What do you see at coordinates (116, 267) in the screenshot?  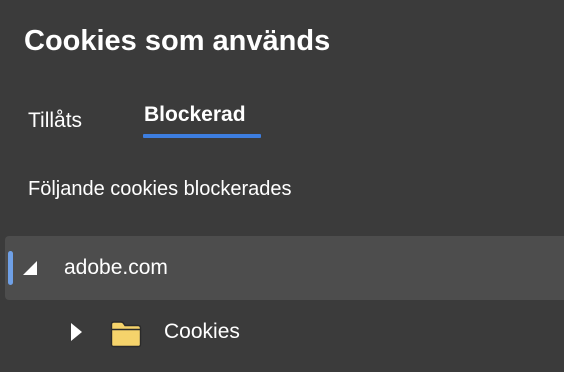 I see `tree-row-label: adobe.com` at bounding box center [116, 267].